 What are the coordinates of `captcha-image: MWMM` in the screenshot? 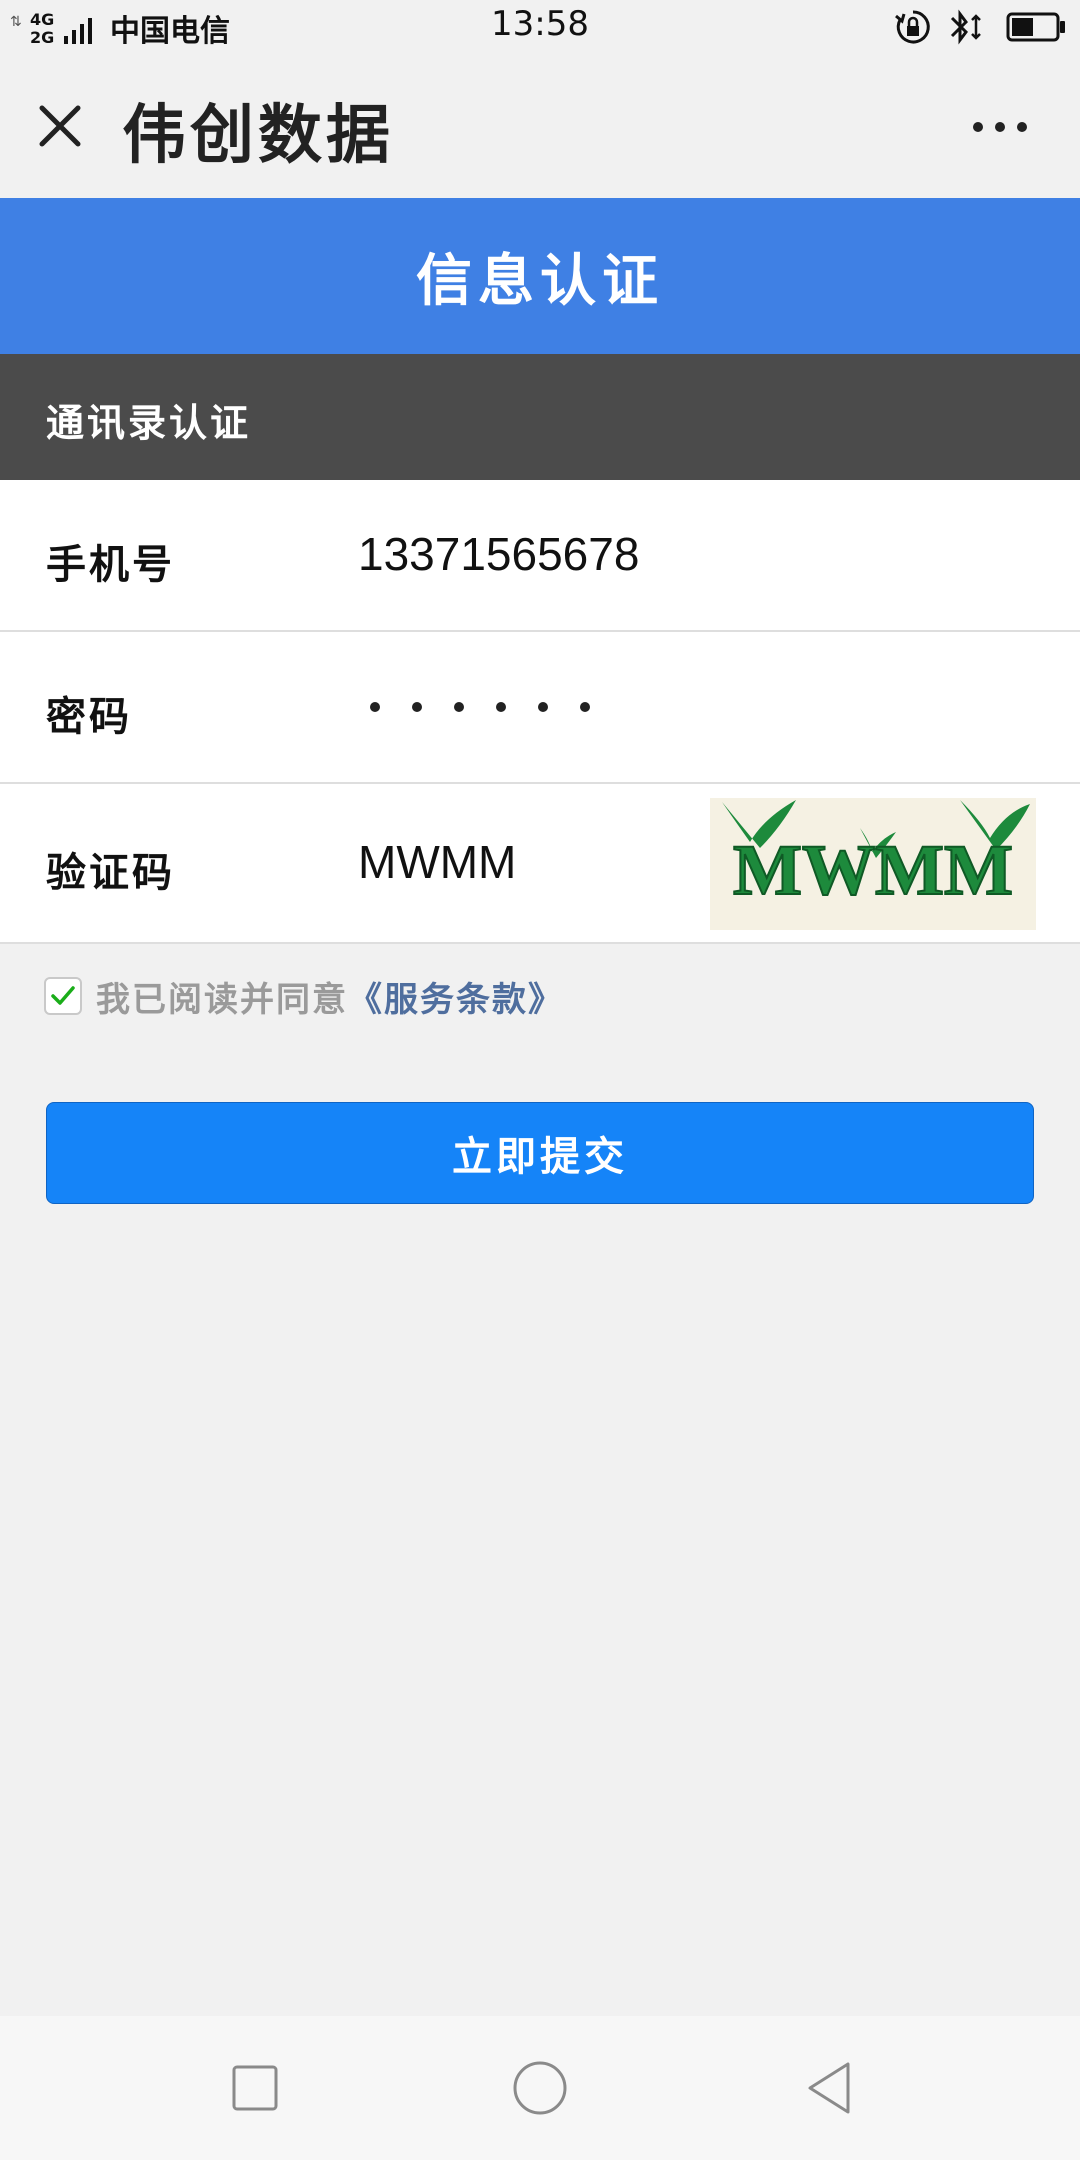 It's located at (873, 864).